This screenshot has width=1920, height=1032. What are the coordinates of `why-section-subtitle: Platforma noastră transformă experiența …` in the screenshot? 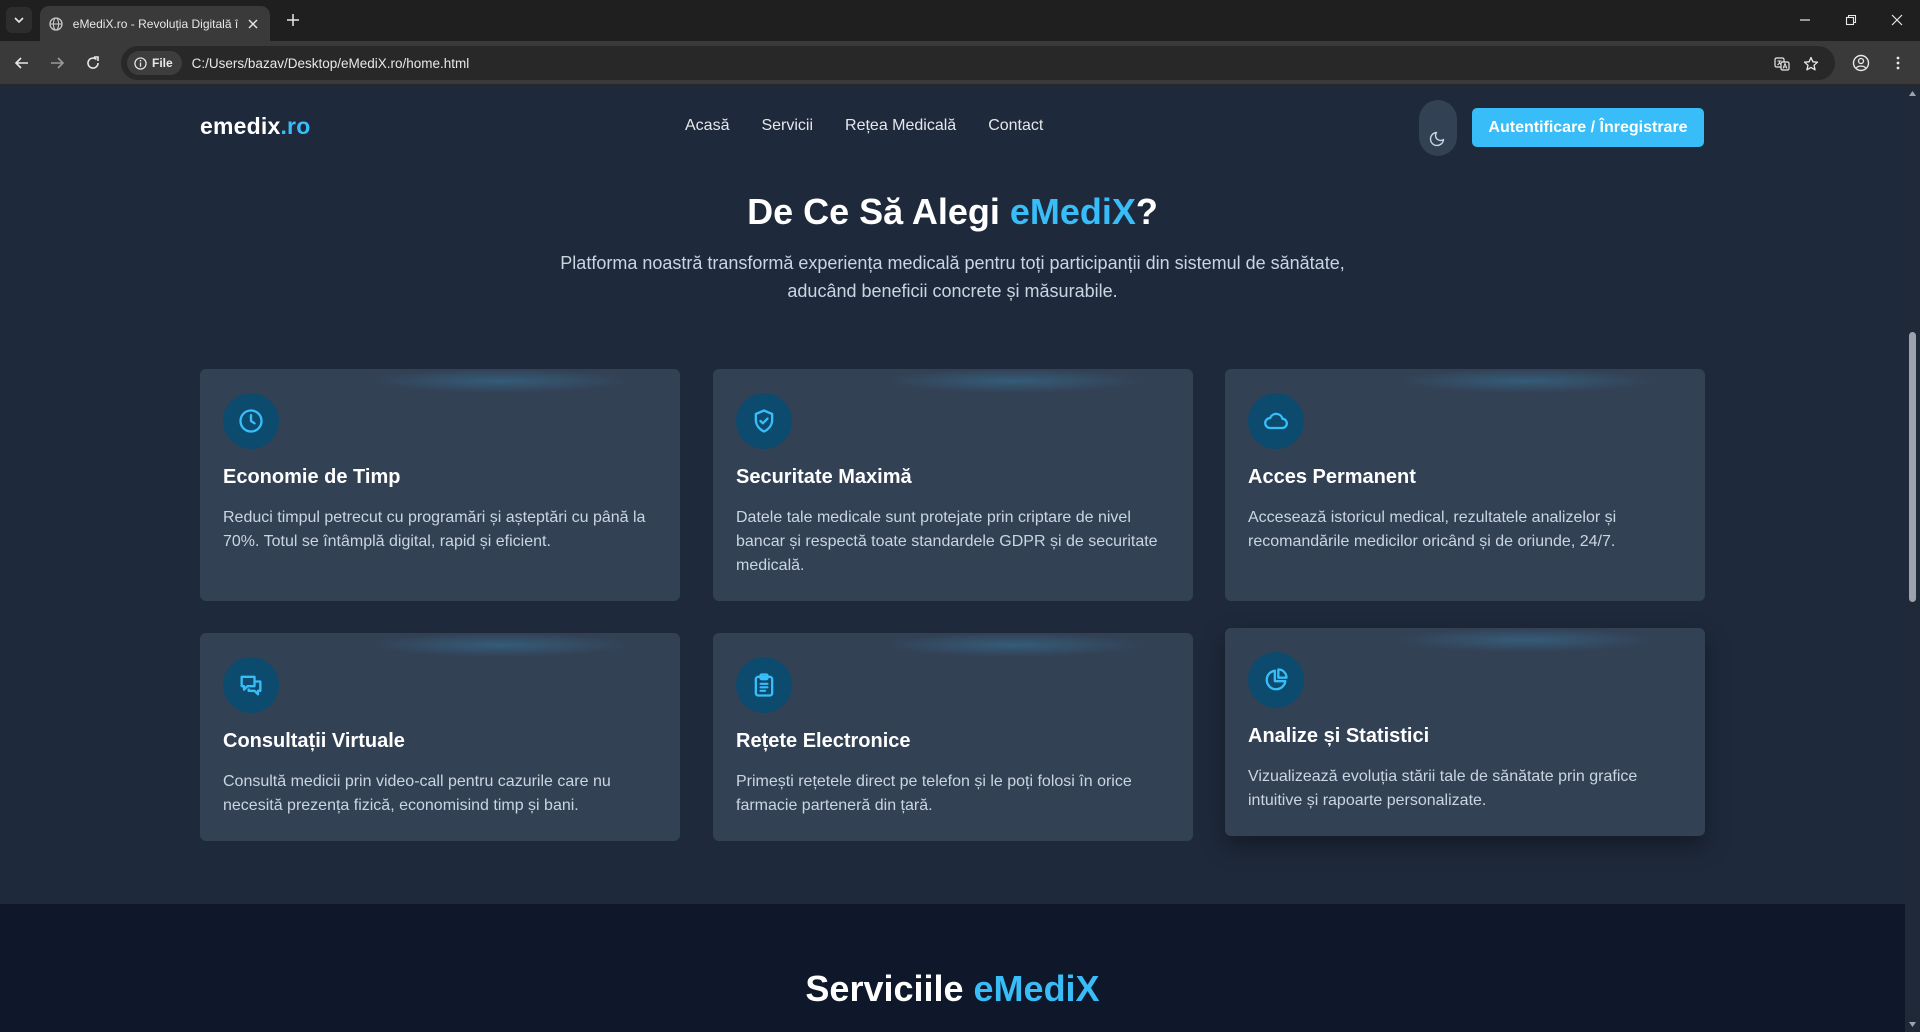 It's located at (952, 277).